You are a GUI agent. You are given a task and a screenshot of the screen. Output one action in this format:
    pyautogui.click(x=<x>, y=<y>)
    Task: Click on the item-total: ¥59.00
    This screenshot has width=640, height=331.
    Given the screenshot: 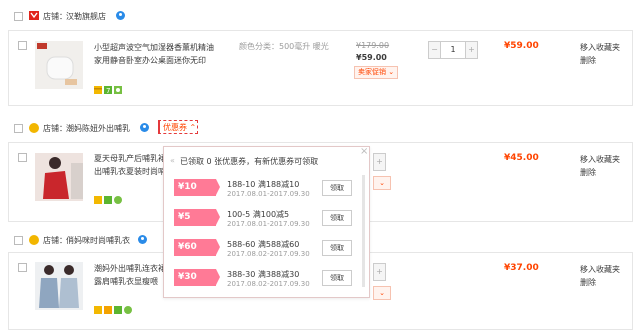 What is the action you would take?
    pyautogui.click(x=521, y=46)
    